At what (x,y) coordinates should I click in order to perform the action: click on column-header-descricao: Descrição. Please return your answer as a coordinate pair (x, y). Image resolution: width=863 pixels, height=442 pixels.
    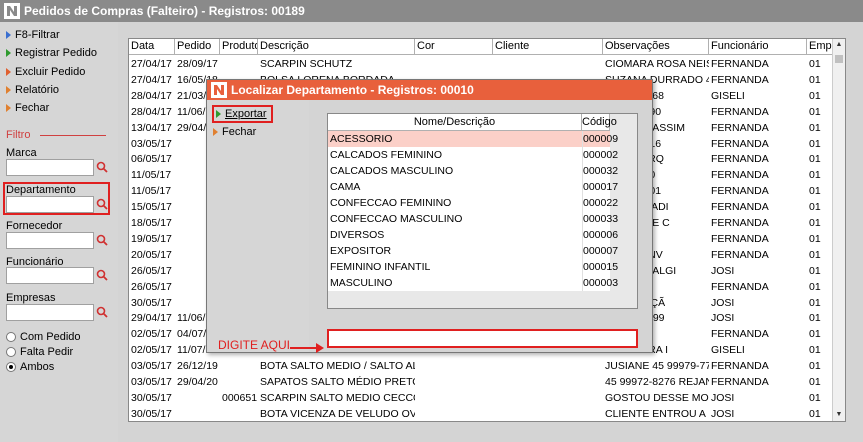
    Looking at the image, I should click on (336, 47).